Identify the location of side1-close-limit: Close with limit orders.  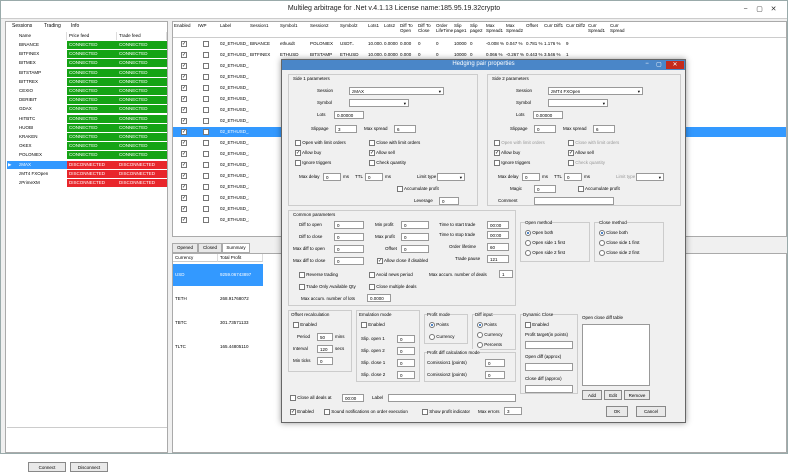
(394, 142).